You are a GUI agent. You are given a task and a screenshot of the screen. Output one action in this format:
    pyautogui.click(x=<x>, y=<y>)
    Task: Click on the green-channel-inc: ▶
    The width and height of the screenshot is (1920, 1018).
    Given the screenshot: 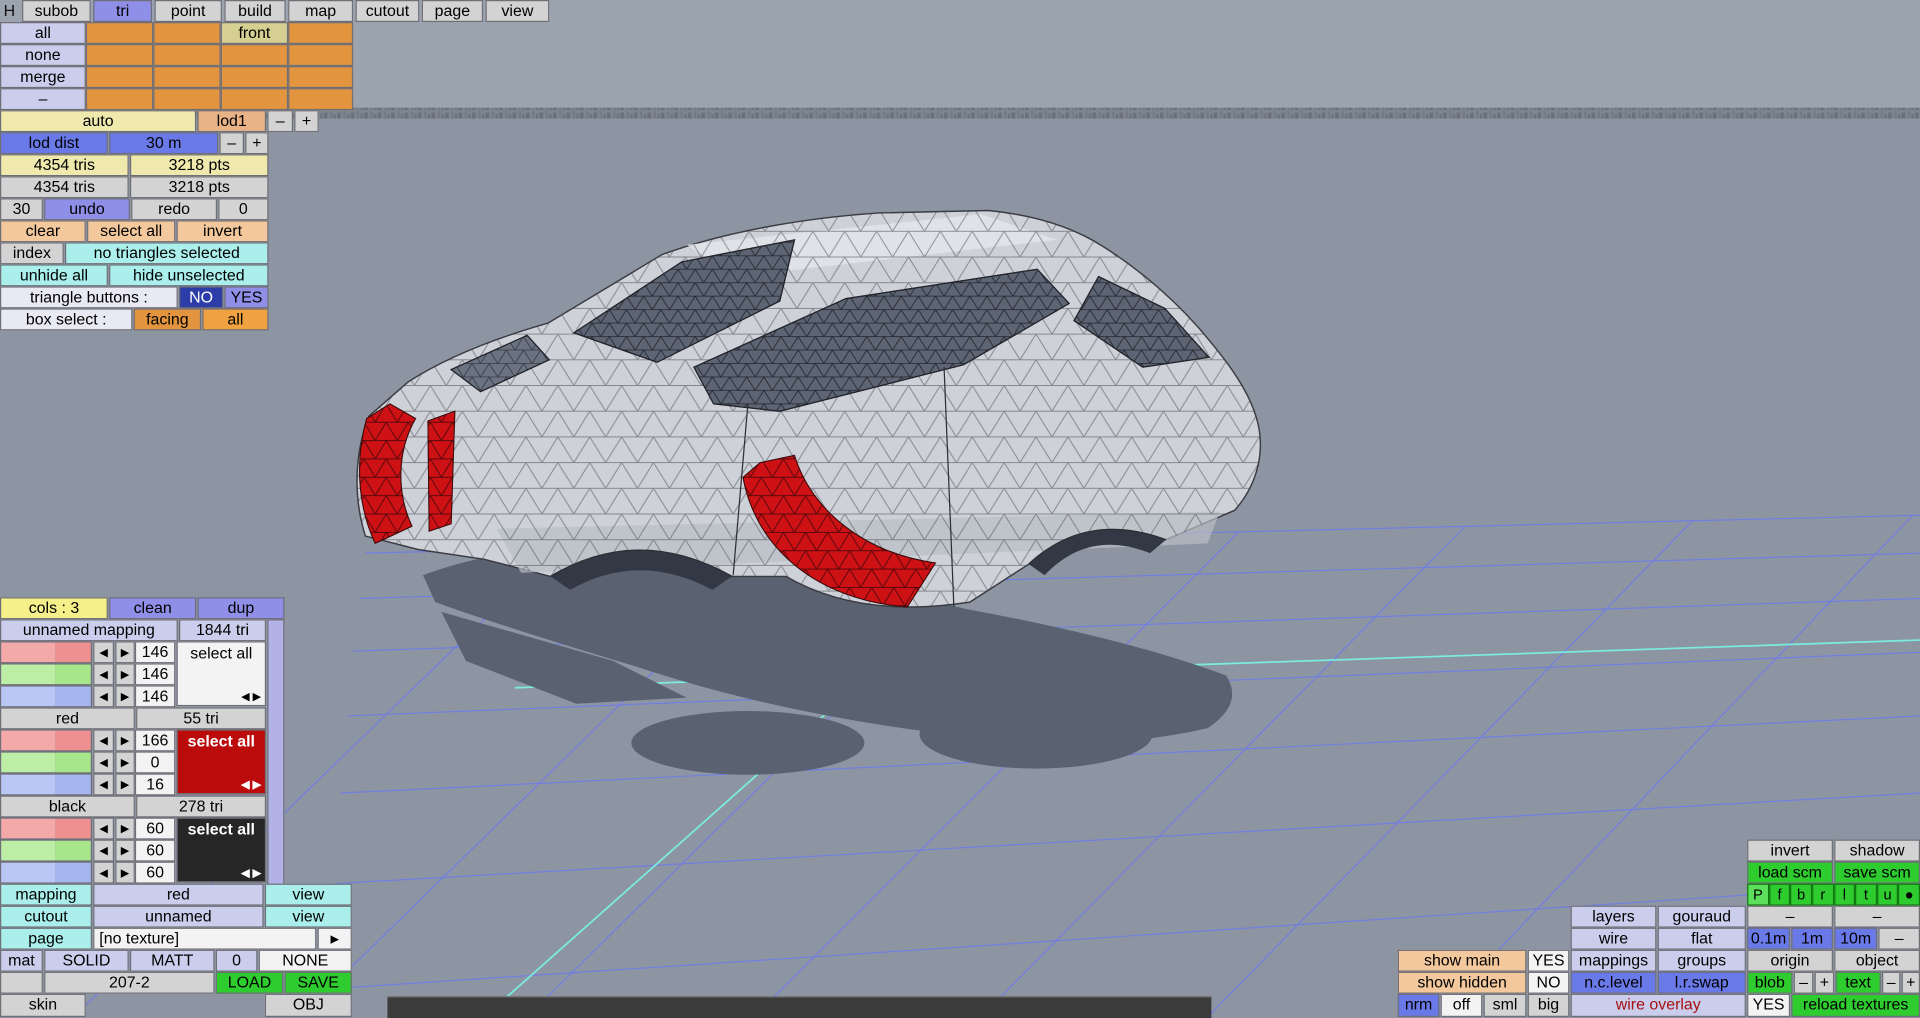 What is the action you would take?
    pyautogui.click(x=125, y=674)
    